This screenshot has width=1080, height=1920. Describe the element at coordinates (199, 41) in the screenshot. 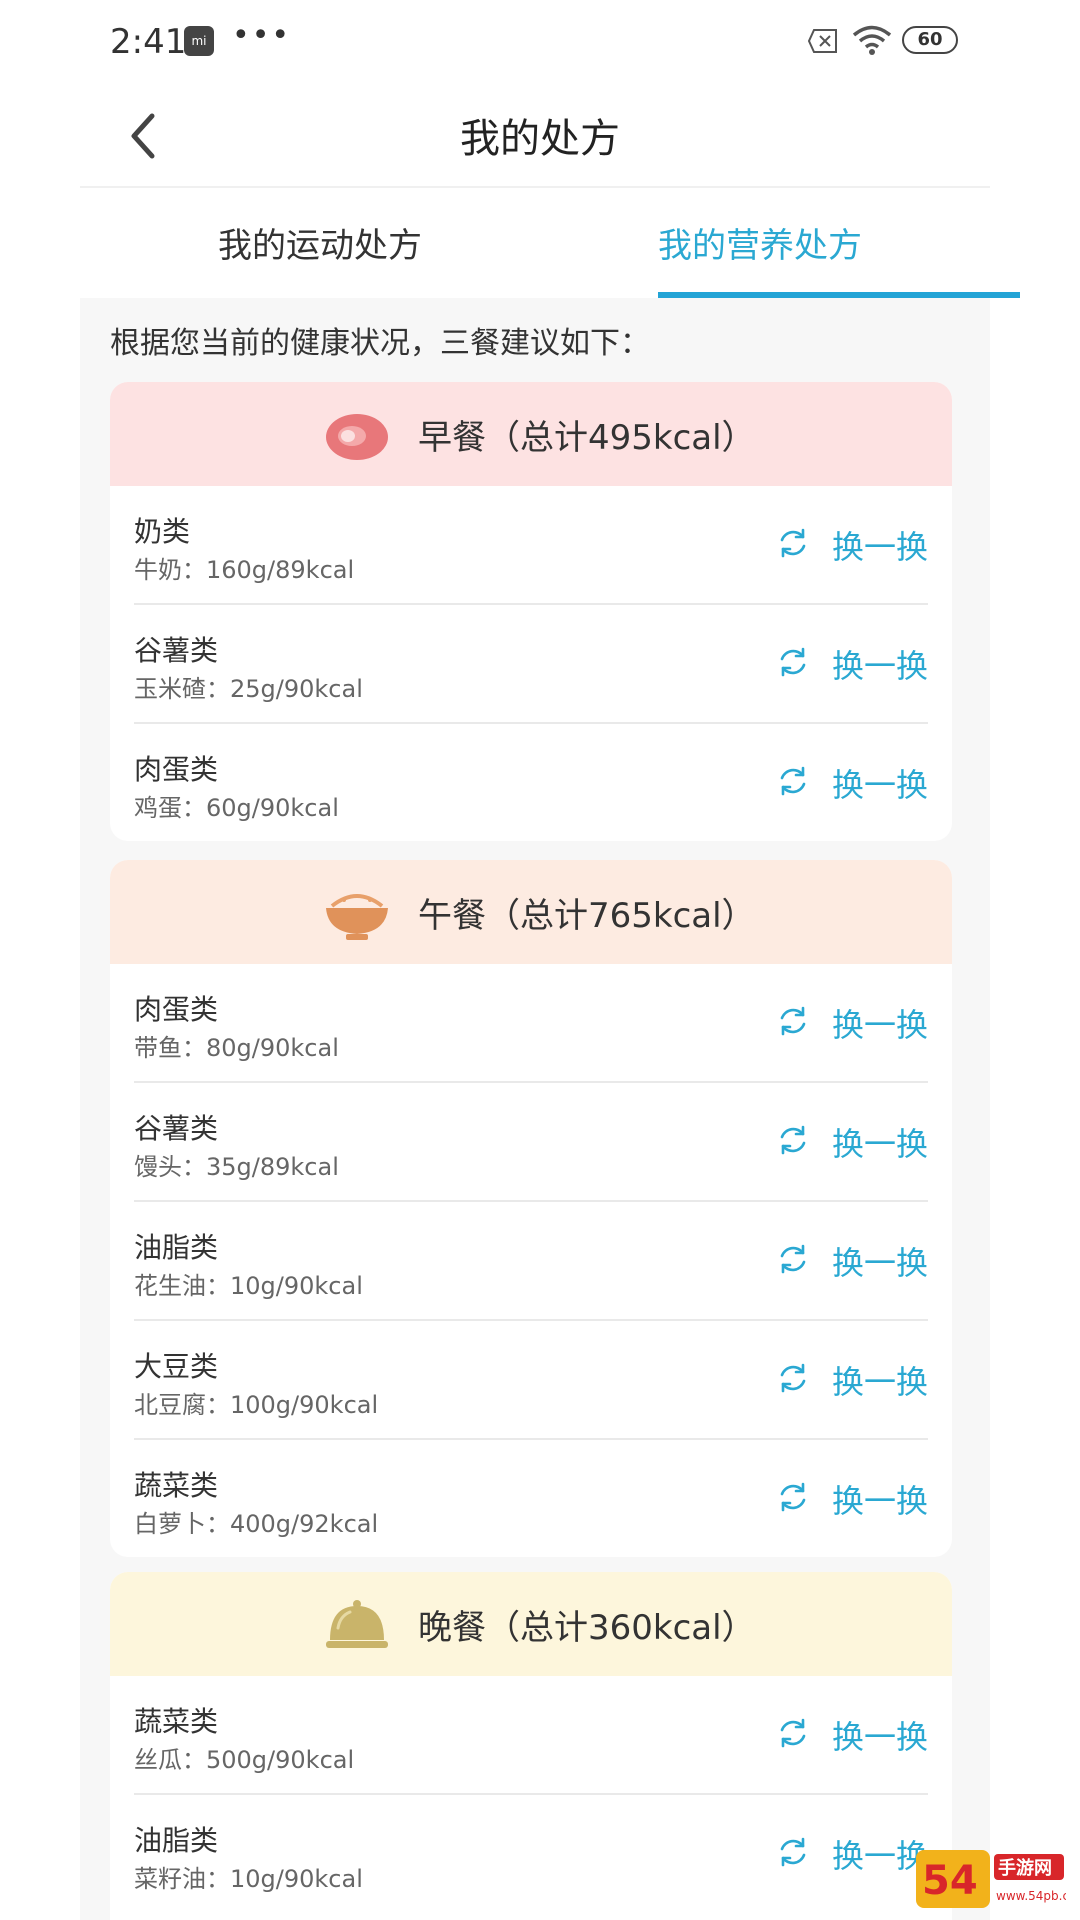

I see `mi-app-icon: mi` at that location.